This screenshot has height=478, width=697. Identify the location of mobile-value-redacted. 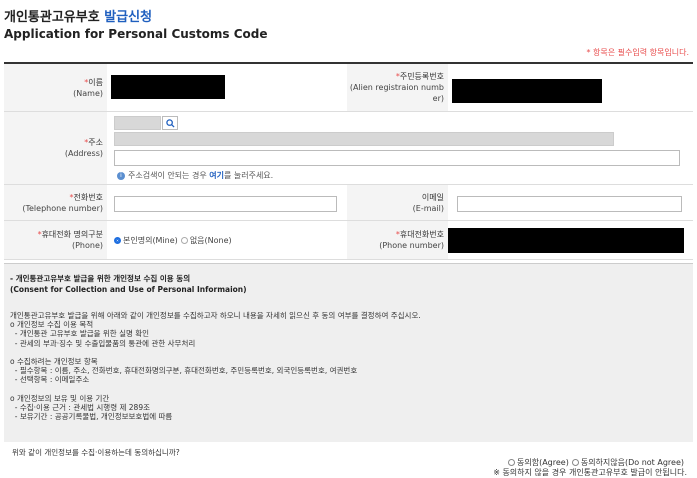
(566, 240).